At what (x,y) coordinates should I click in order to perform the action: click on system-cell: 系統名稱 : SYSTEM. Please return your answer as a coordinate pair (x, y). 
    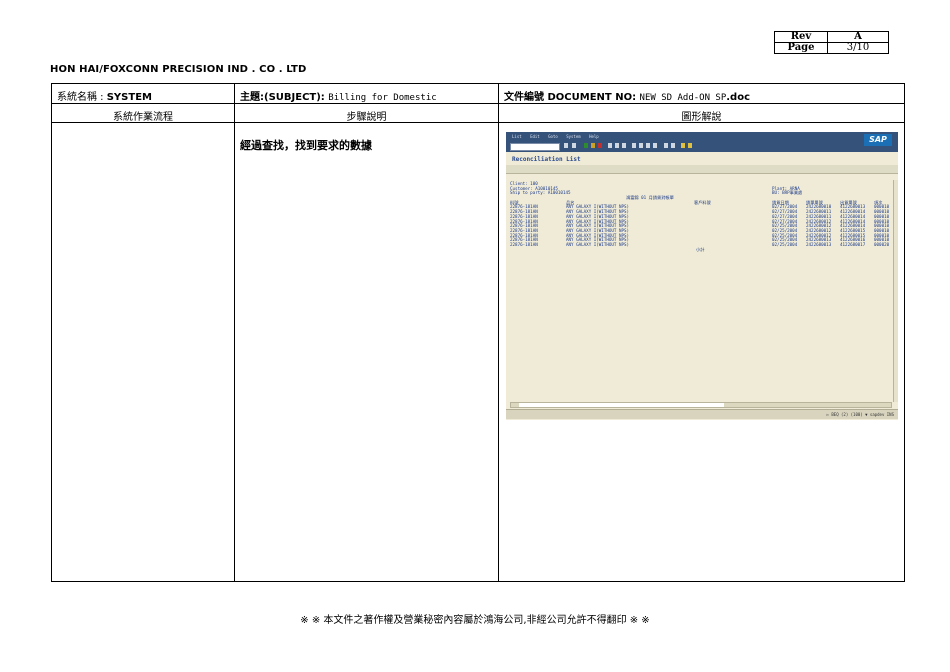
    Looking at the image, I should click on (104, 95).